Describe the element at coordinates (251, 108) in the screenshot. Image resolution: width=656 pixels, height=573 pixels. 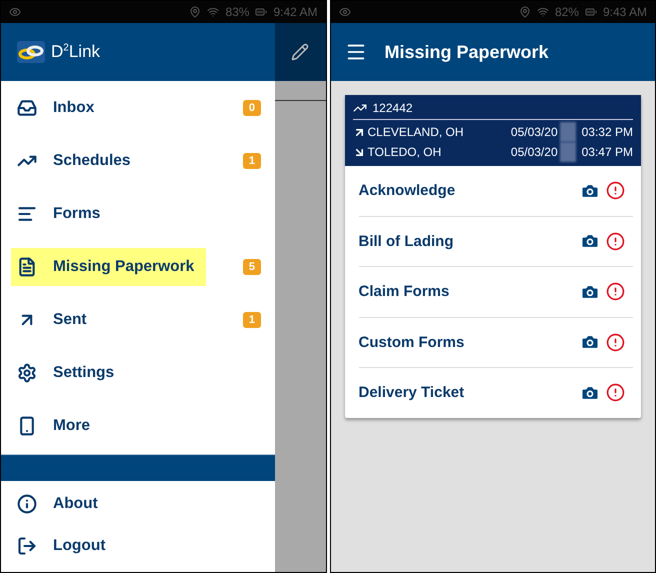
I see `count-badge: 0` at that location.